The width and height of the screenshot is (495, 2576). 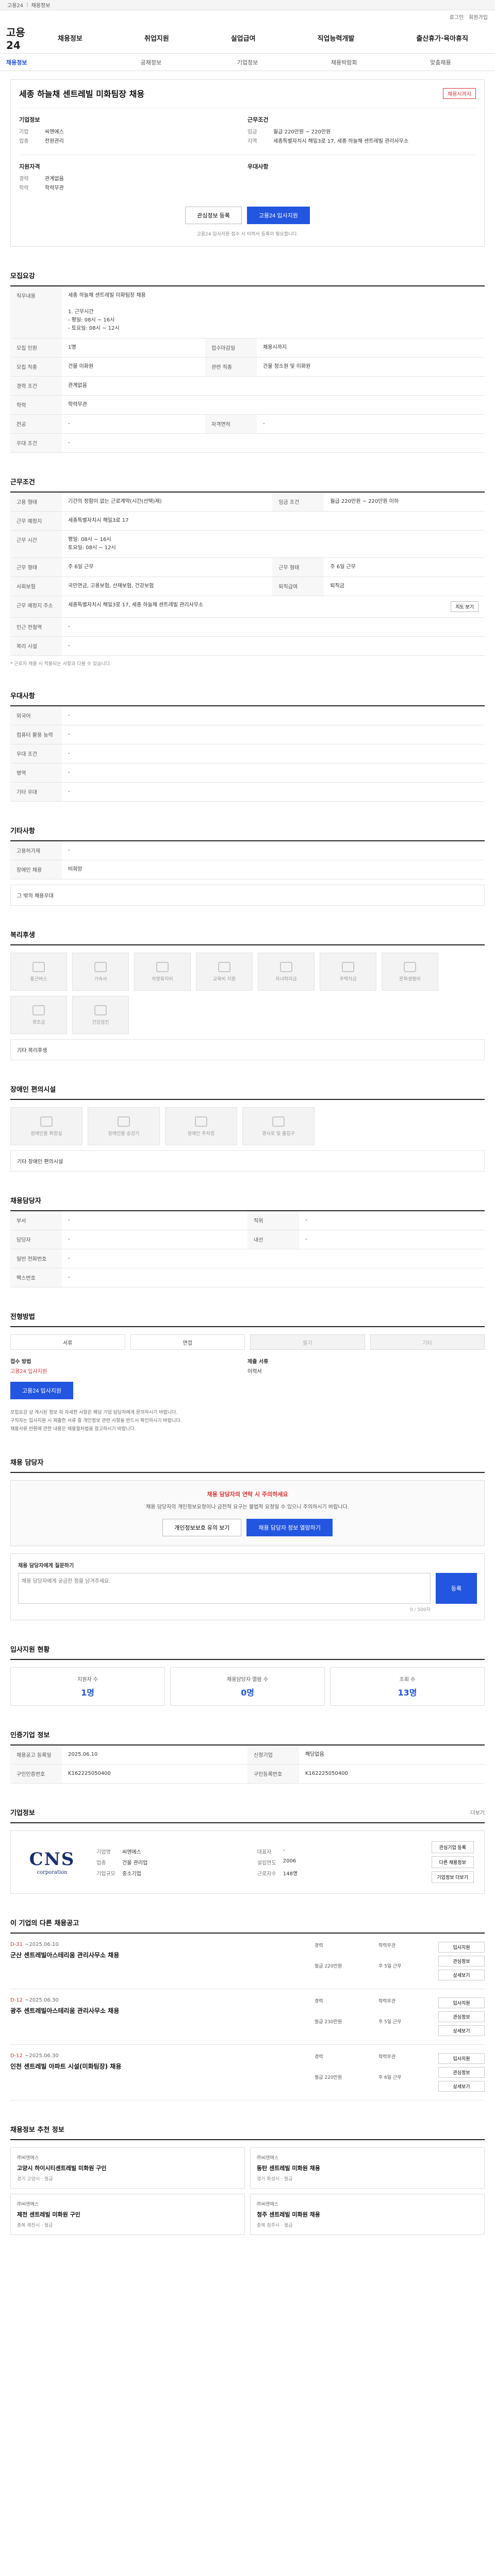 What do you see at coordinates (36, 312) in the screenshot?
I see `row-key: 직무내용` at bounding box center [36, 312].